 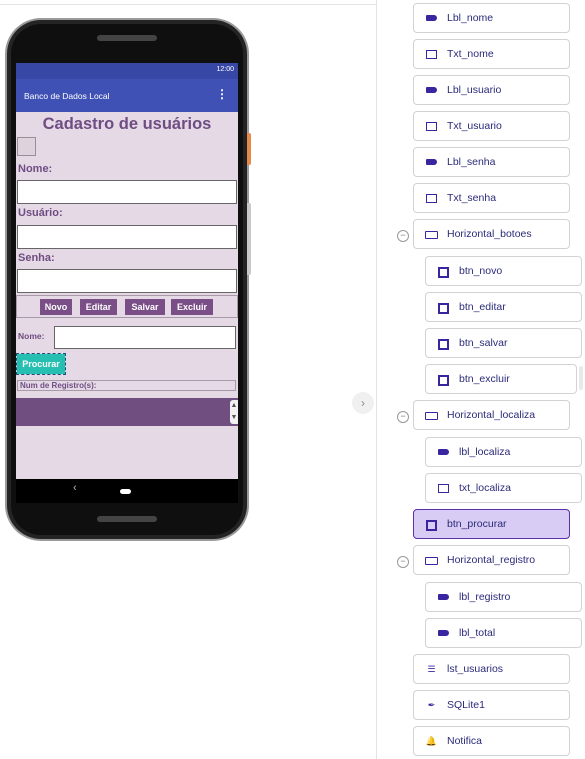 I want to click on tree-item-lbl-total: lbl_total, so click(x=503, y=633).